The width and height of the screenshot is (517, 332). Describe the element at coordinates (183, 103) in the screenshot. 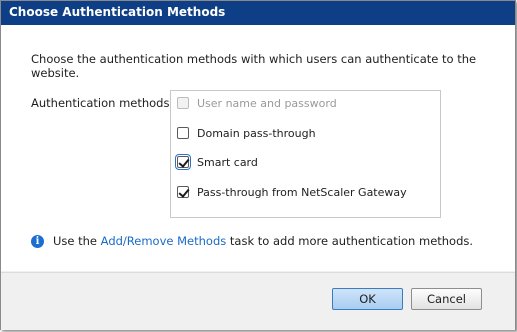

I see `user-name-password-checkbox` at that location.